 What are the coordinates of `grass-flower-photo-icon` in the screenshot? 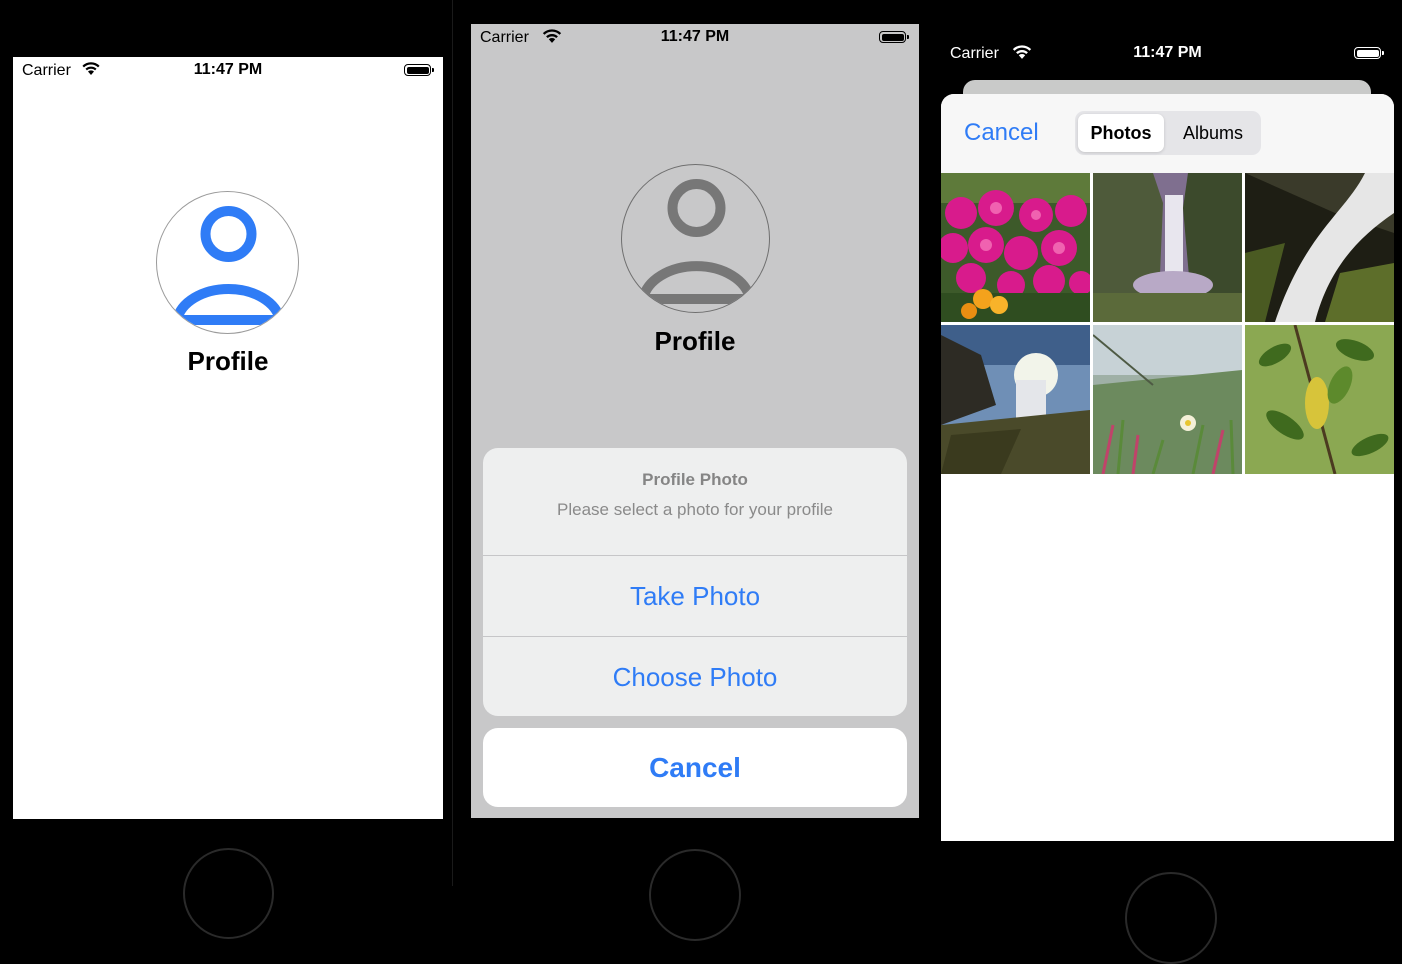 It's located at (1167, 399).